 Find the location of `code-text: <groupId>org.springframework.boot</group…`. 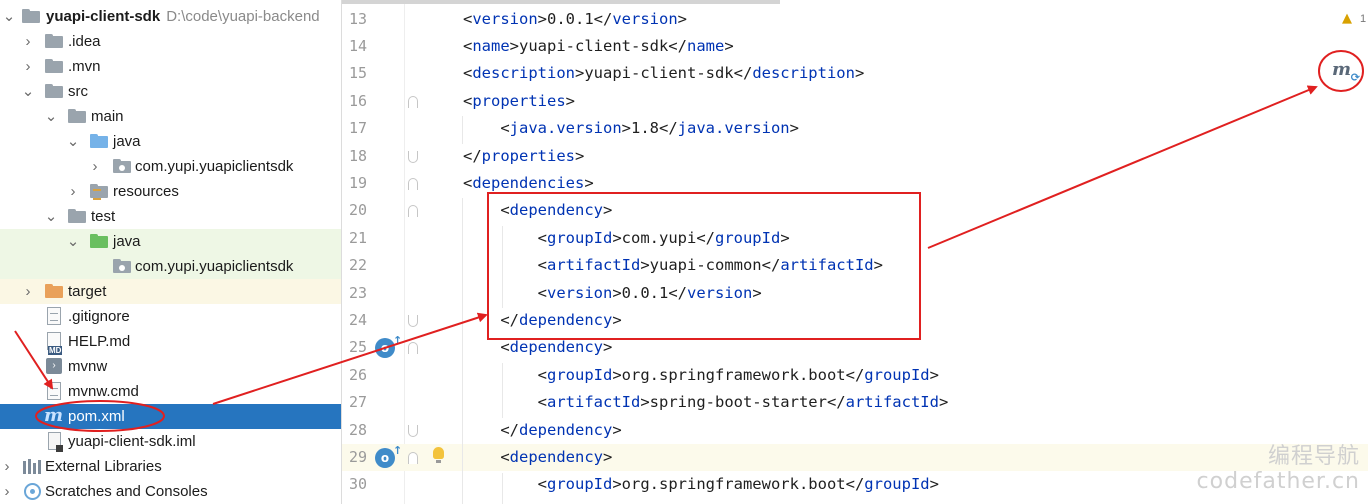

code-text: <groupId>org.springframework.boot</group… is located at coordinates (701, 375).